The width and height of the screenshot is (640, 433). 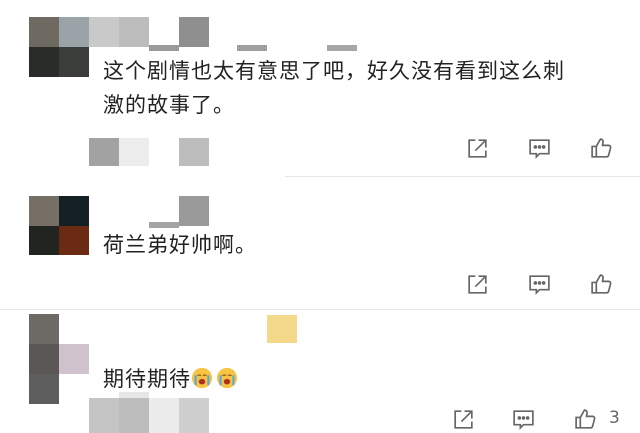 What do you see at coordinates (334, 88) in the screenshot?
I see `comment-text: 这个剧情也太有意思了吧，好久没有看到这么刺 激的故事了。` at bounding box center [334, 88].